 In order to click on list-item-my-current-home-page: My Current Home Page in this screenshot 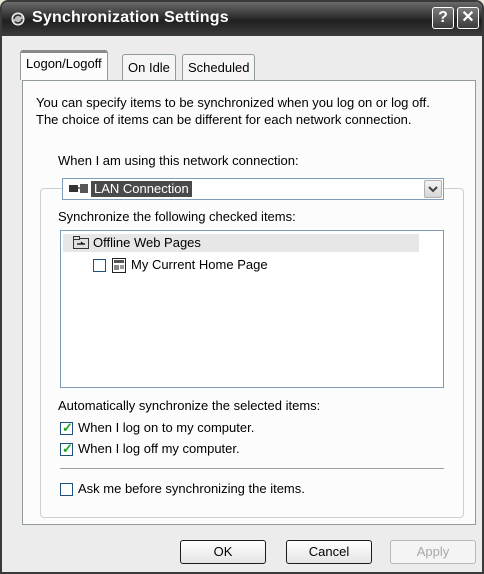, I will do `click(213, 265)`.